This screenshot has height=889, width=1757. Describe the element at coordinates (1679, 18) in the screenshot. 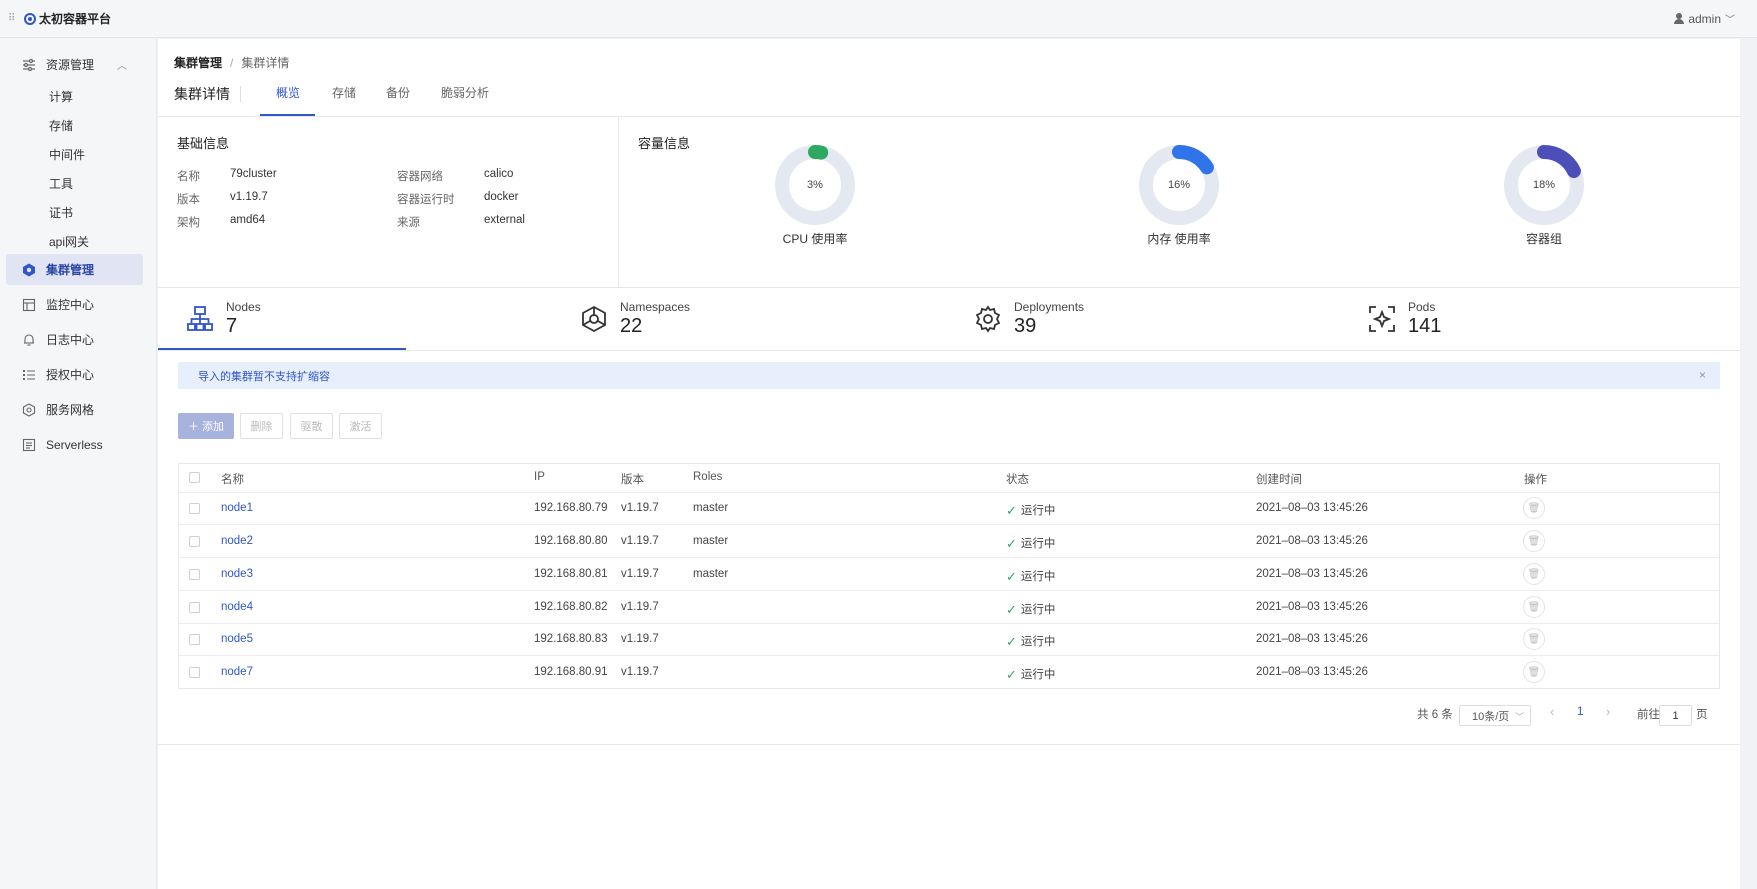

I see `user-icon` at that location.